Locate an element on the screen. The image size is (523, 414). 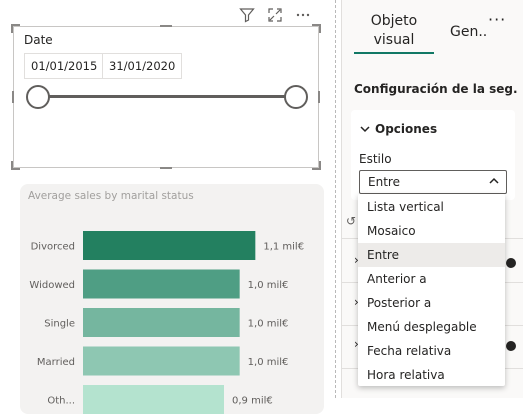
dropdown-option-label: Menú desplegable is located at coordinates (422, 327).